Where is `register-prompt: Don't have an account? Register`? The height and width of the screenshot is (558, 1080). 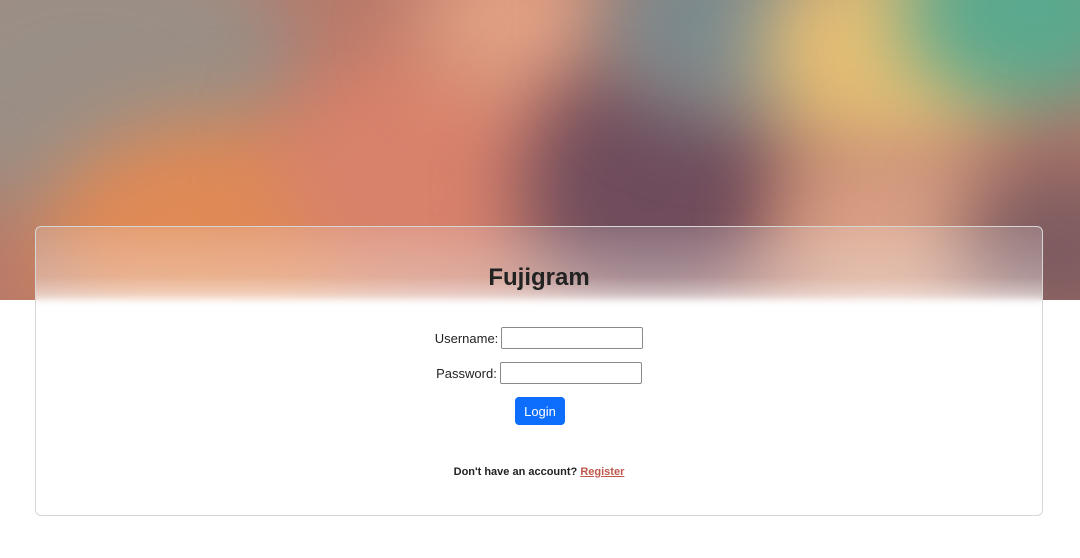 register-prompt: Don't have an account? Register is located at coordinates (539, 472).